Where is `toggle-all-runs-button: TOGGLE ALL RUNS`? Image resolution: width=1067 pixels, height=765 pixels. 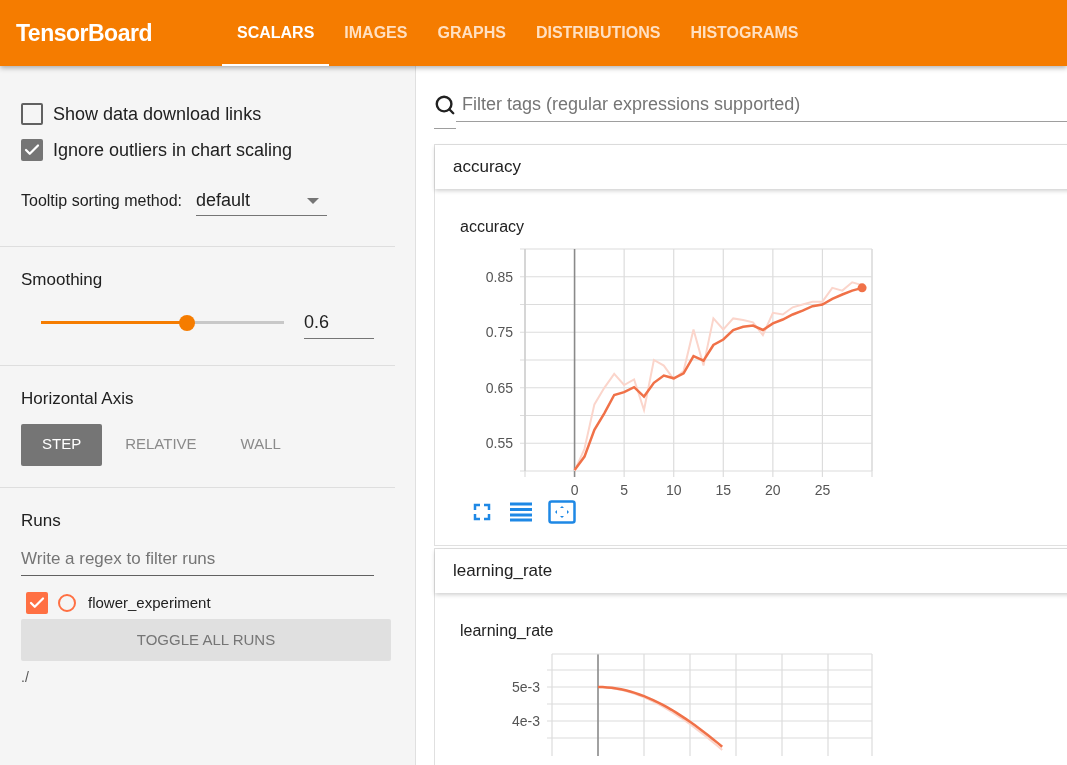
toggle-all-runs-button: TOGGLE ALL RUNS is located at coordinates (206, 640).